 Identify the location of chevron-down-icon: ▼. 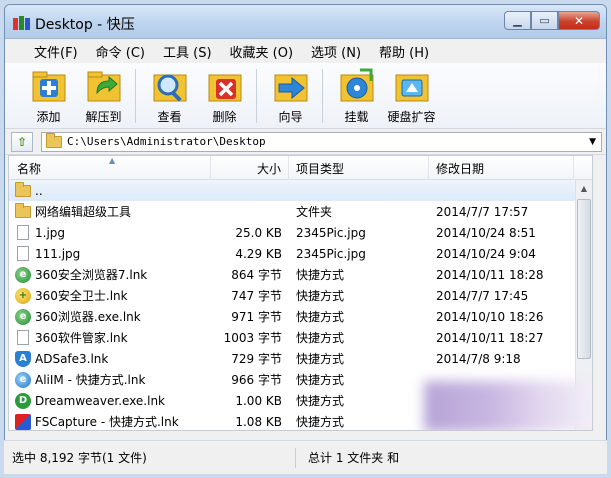
(592, 142).